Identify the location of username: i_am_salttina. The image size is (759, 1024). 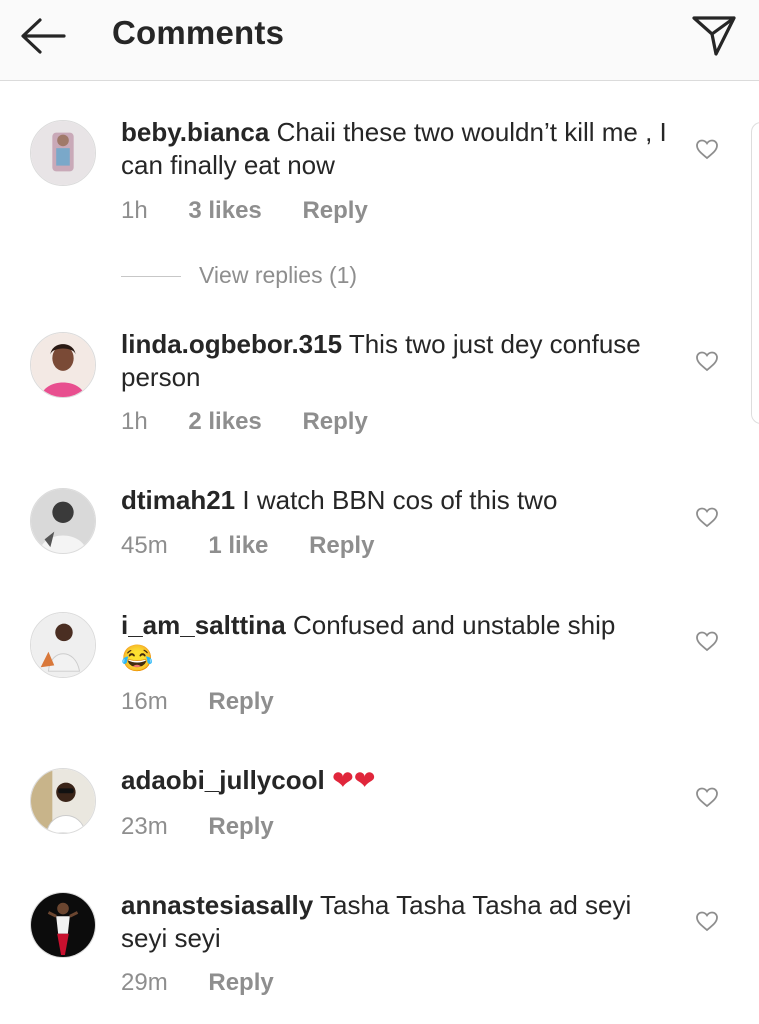
(203, 625).